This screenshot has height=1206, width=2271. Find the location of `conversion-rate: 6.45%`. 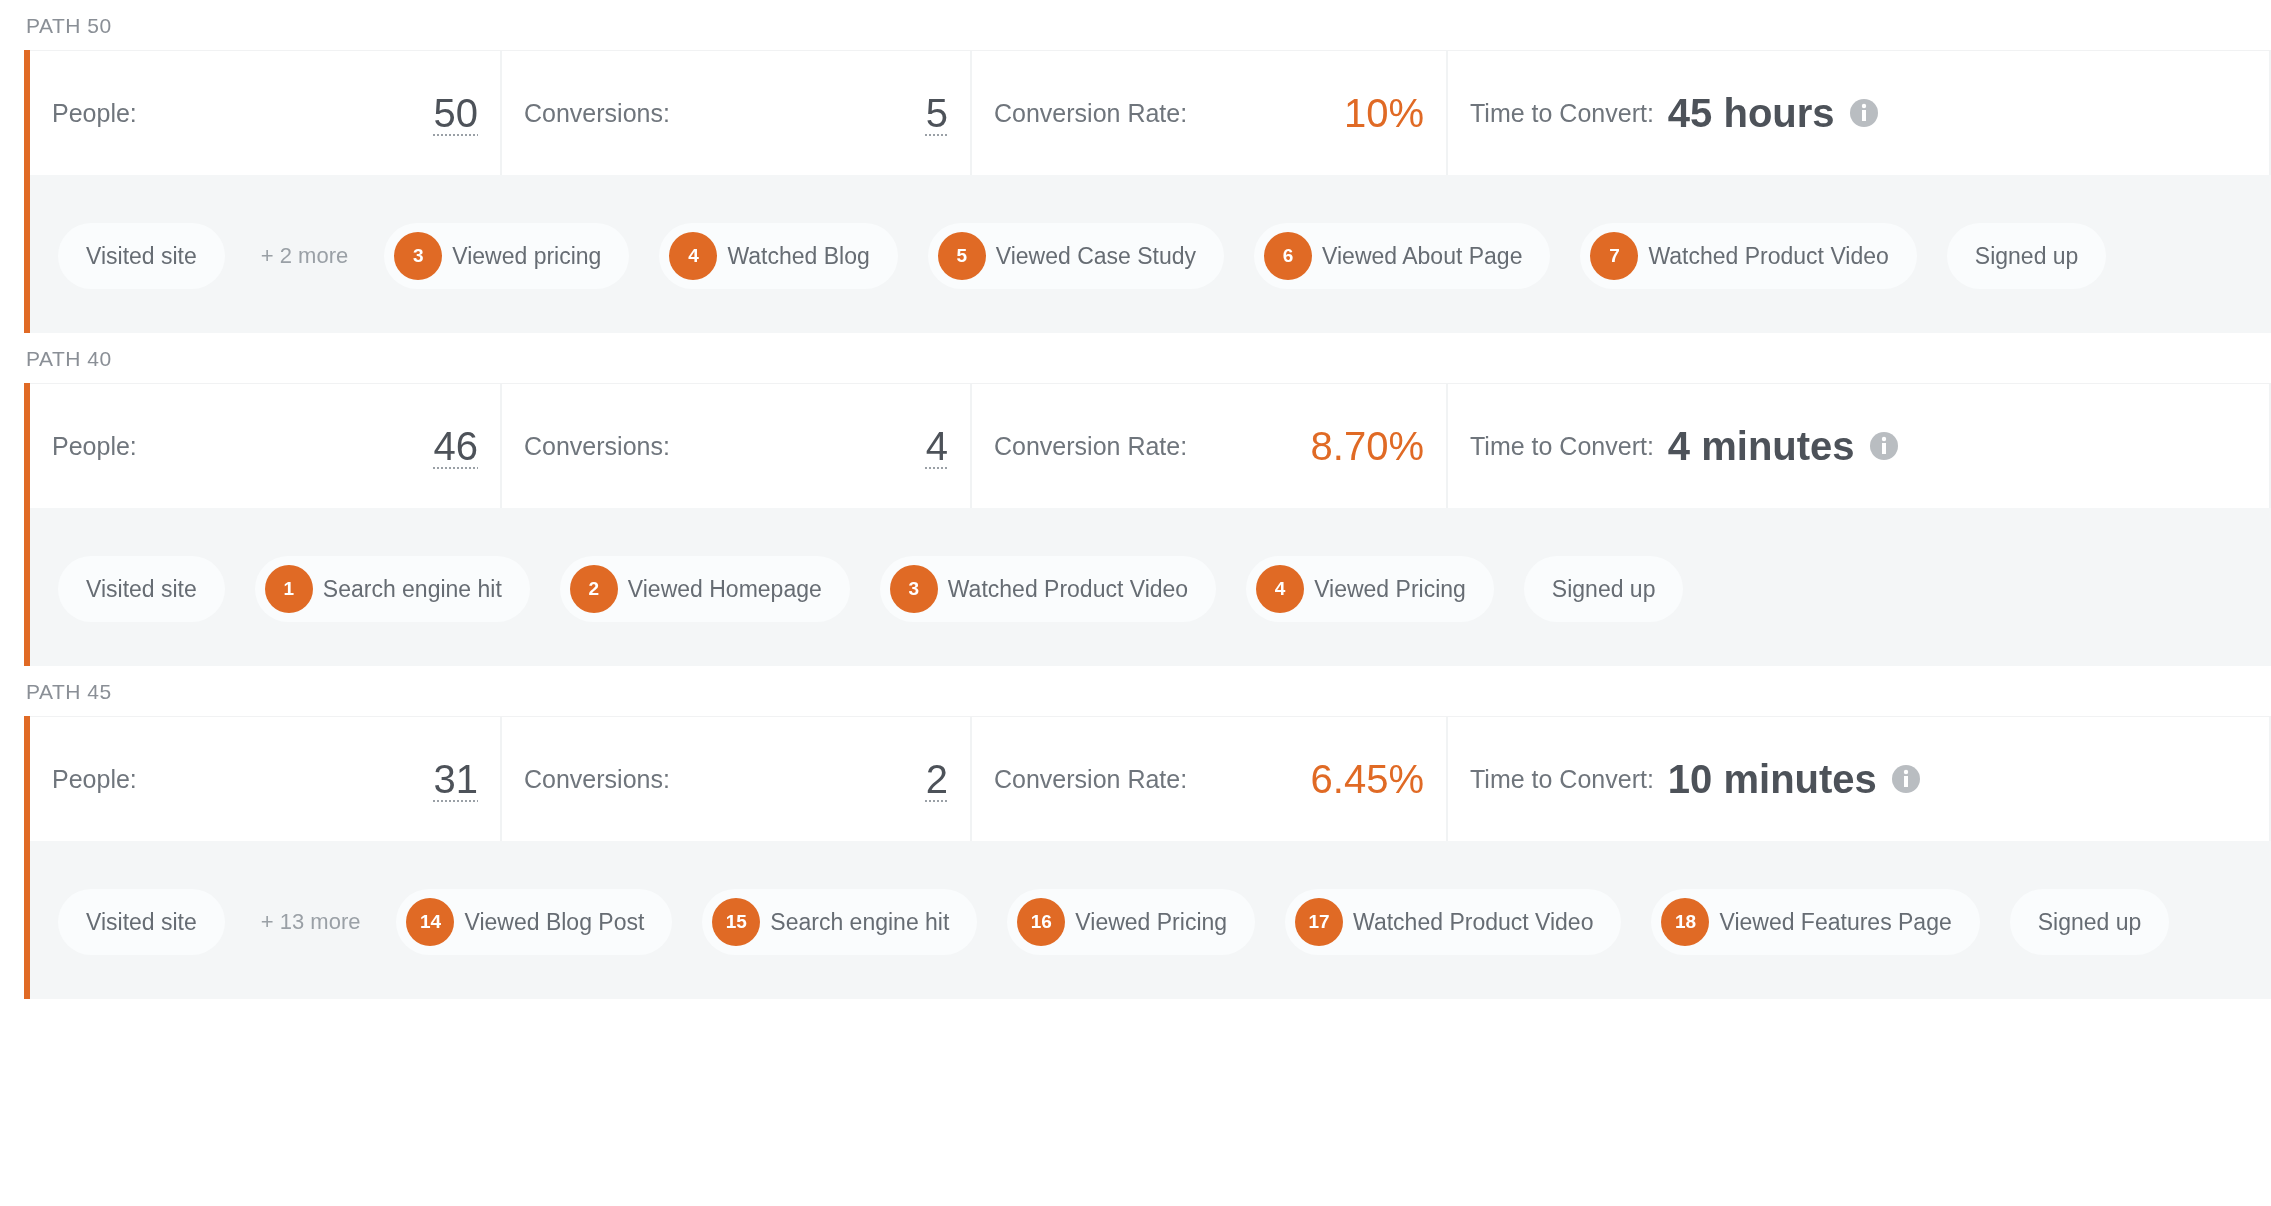

conversion-rate: 6.45% is located at coordinates (1367, 779).